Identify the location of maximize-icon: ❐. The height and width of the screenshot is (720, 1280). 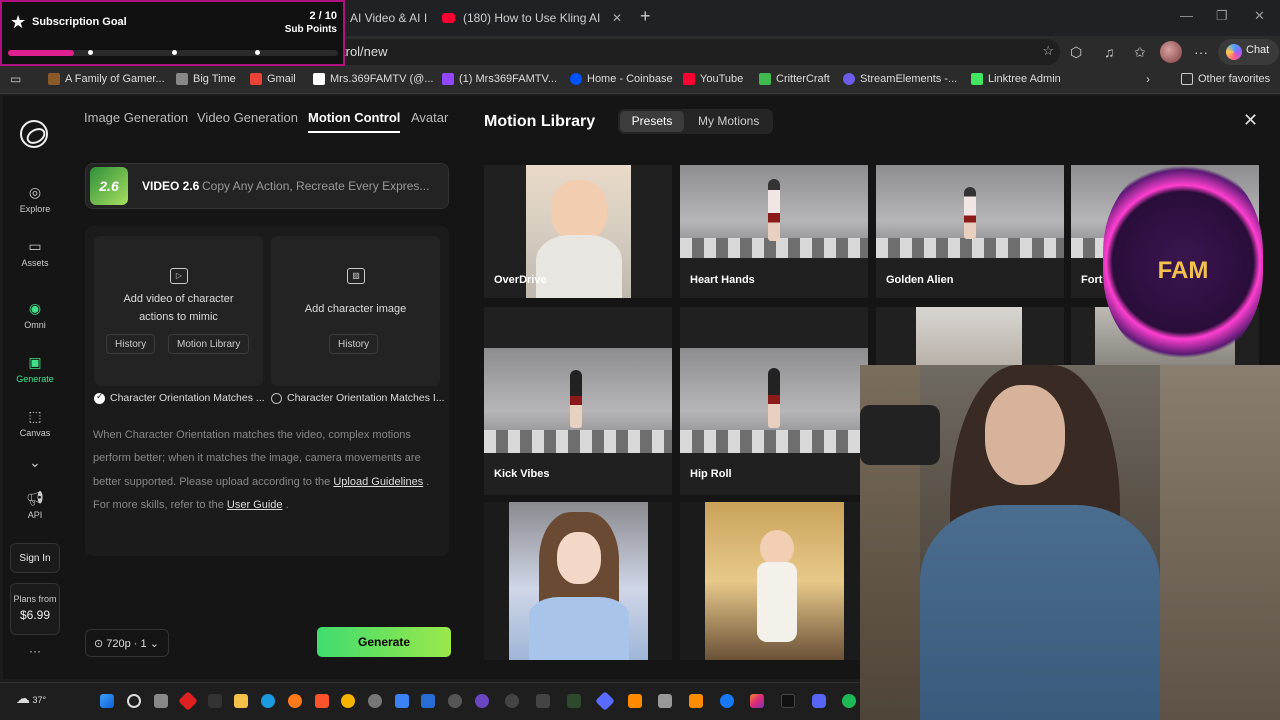
(1222, 16).